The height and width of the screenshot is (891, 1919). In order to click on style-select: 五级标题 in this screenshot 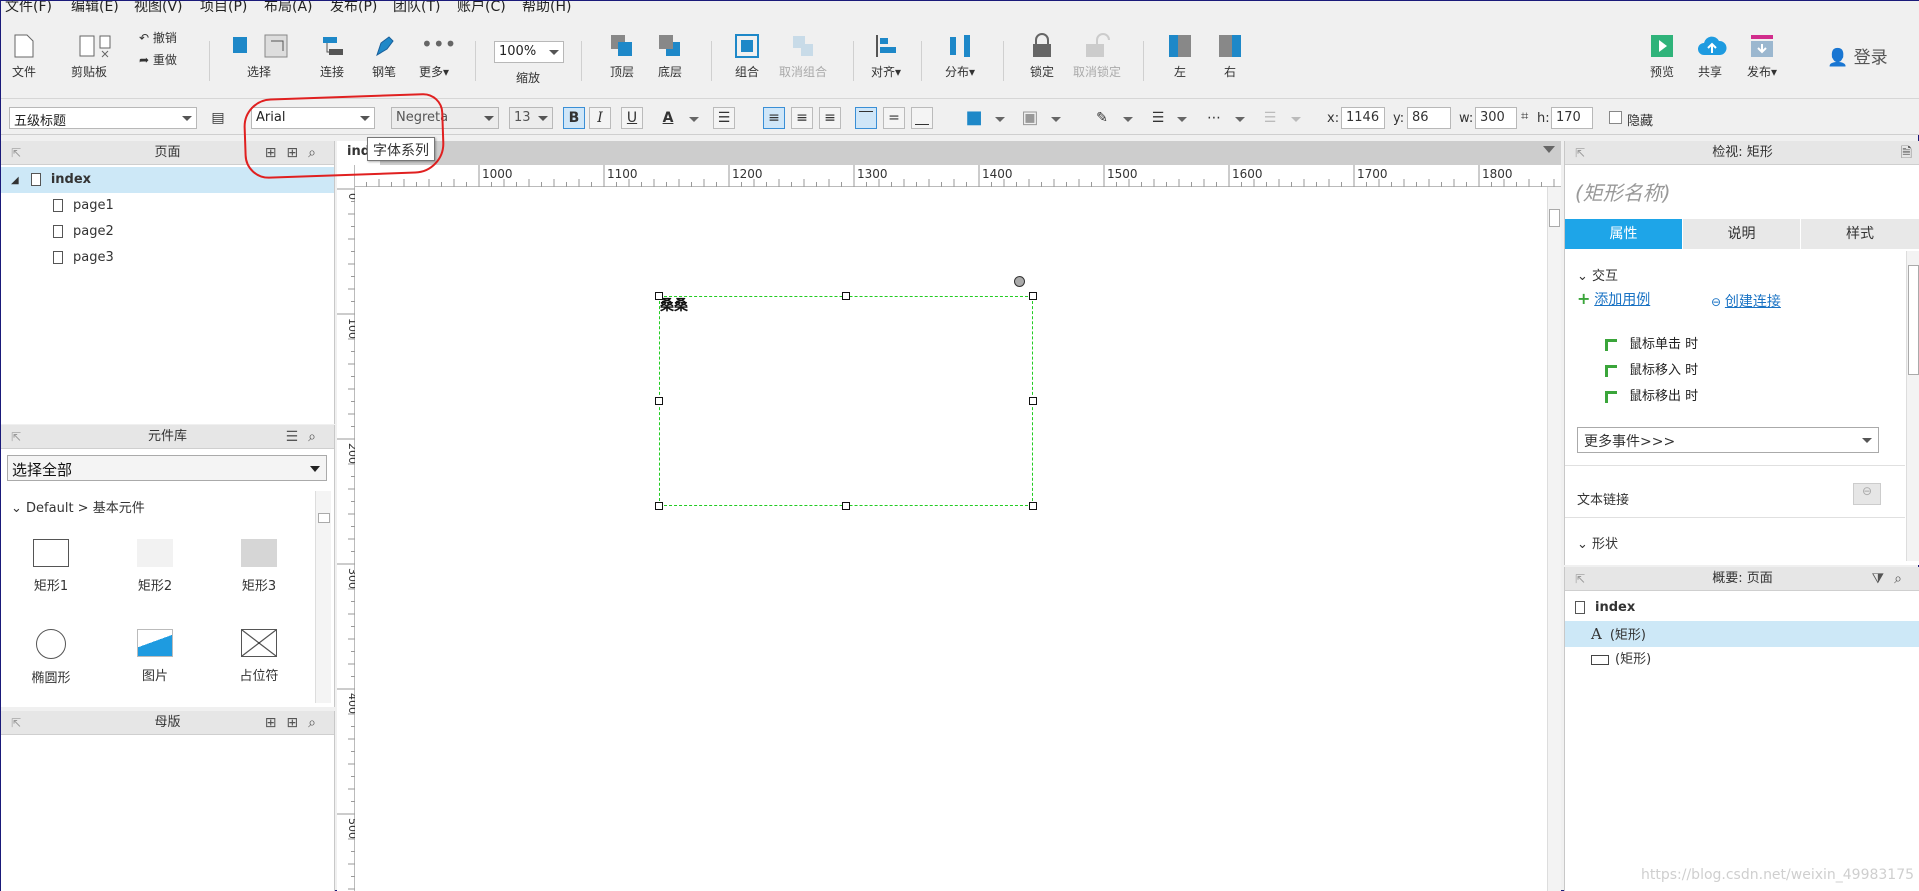, I will do `click(103, 118)`.